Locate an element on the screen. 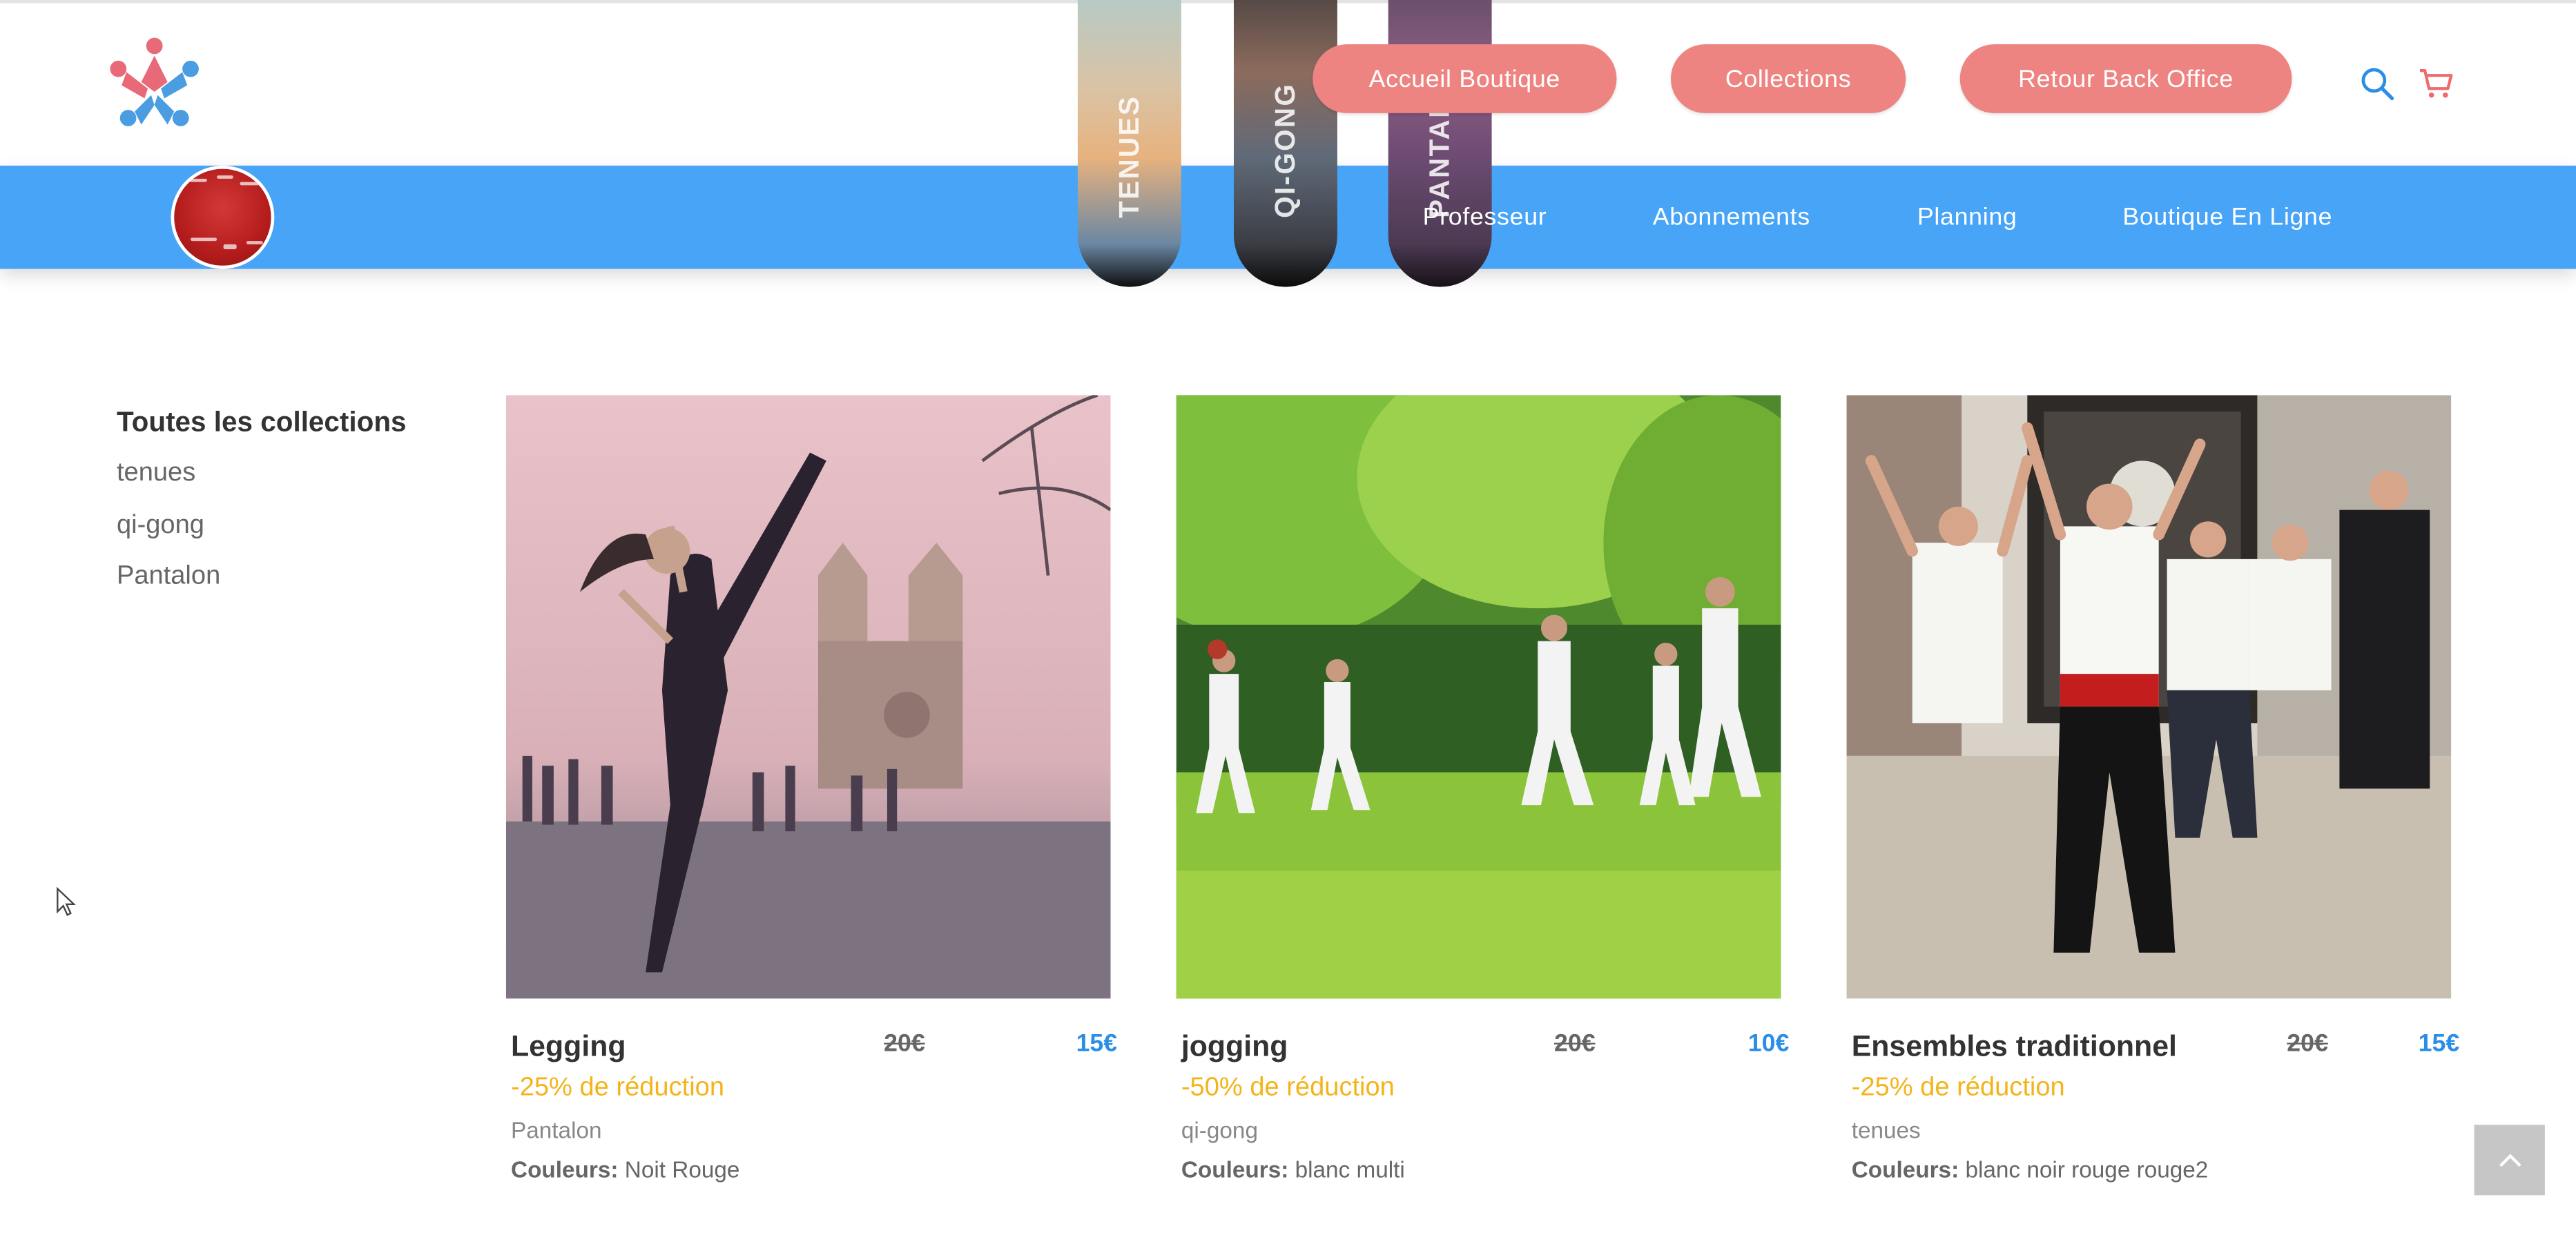  nav-boutique-en-ligne: Boutique En Ligne is located at coordinates (2227, 217).